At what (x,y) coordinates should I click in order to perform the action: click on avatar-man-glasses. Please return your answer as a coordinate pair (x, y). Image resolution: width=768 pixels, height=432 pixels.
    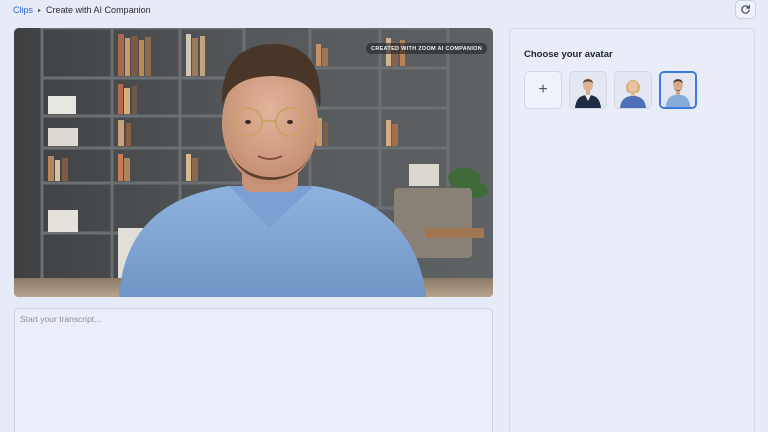
    Looking at the image, I should click on (678, 90).